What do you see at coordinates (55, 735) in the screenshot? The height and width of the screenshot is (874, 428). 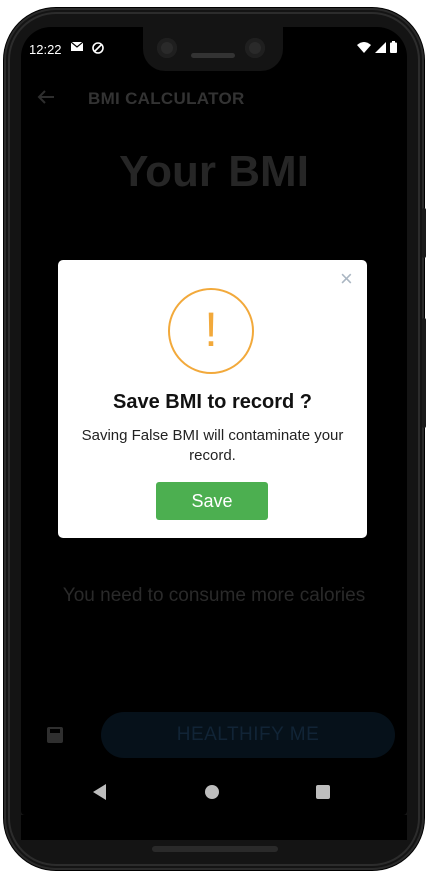 I see `floppy-disk-icon` at bounding box center [55, 735].